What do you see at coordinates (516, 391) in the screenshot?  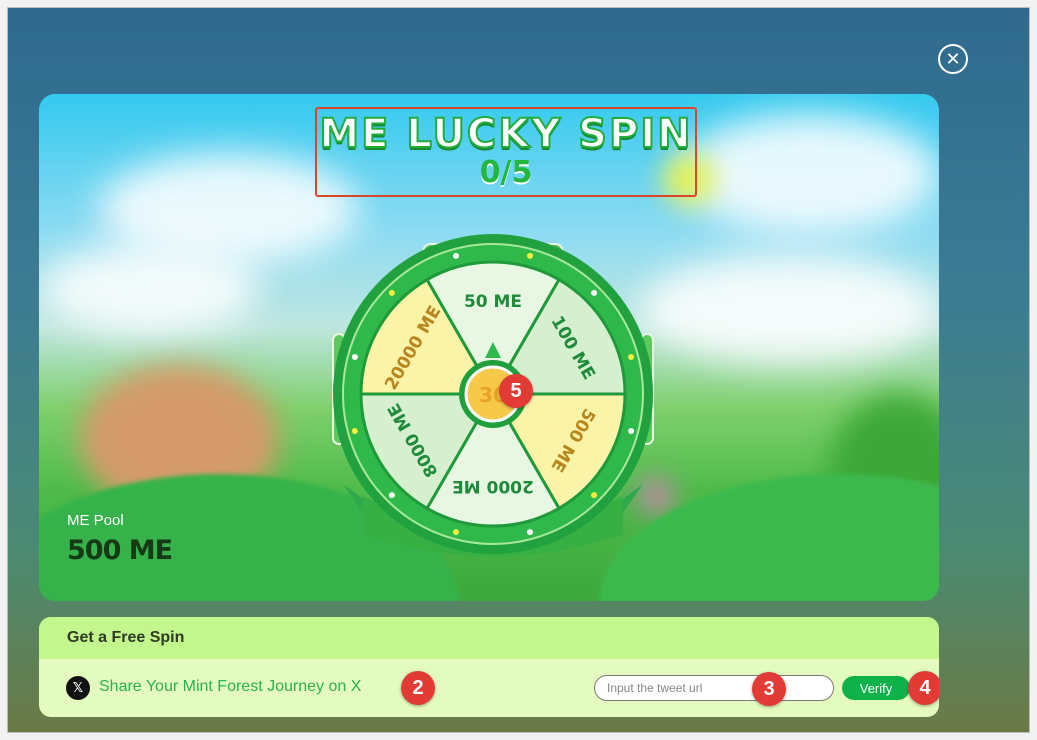 I see `annotation-badge: 5` at bounding box center [516, 391].